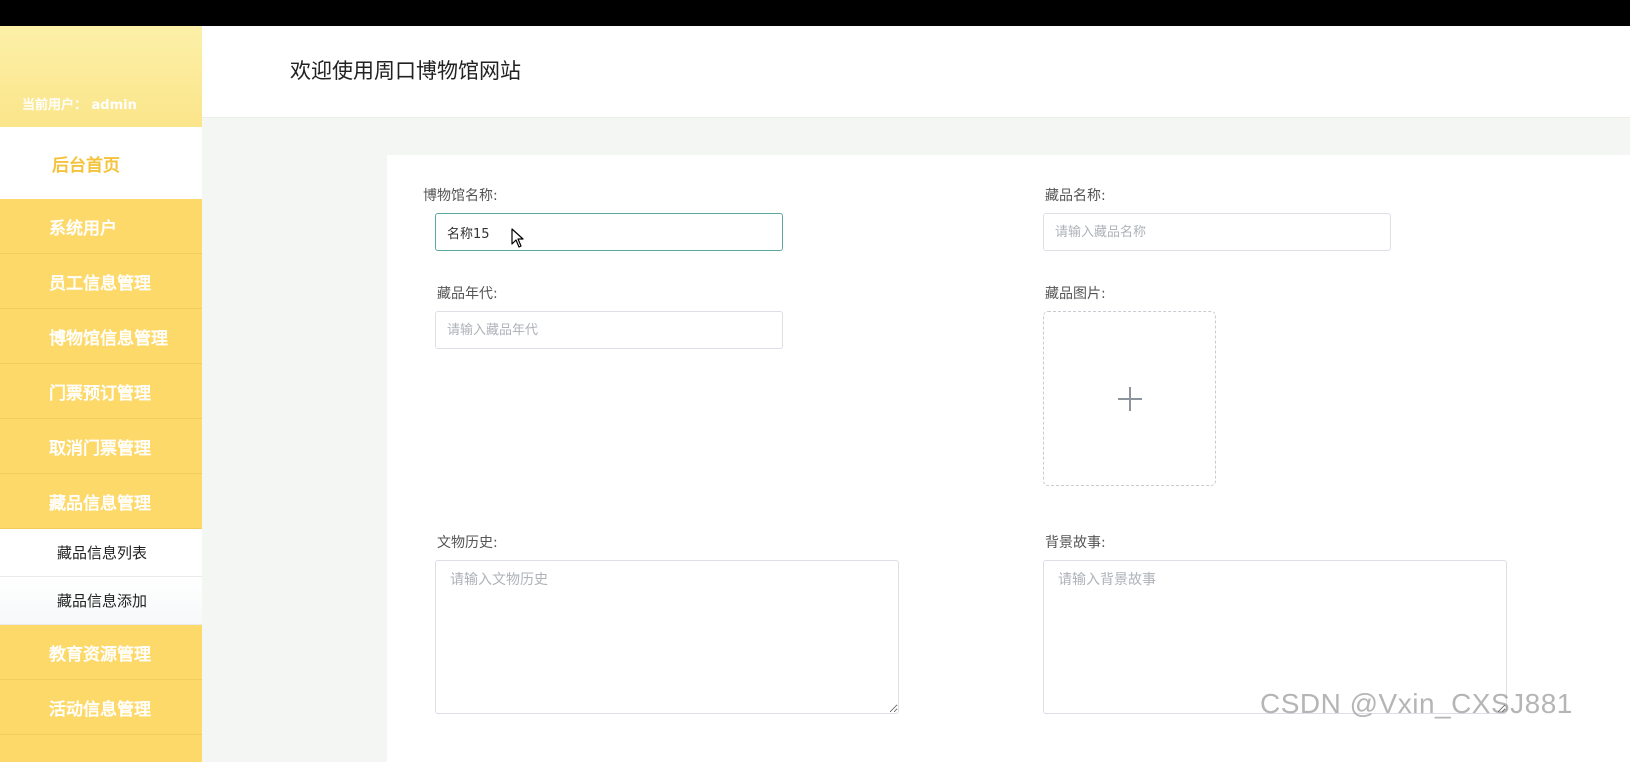 This screenshot has width=1630, height=762. What do you see at coordinates (101, 707) in the screenshot?
I see `sidebar-item-activity: 活动信息管理` at bounding box center [101, 707].